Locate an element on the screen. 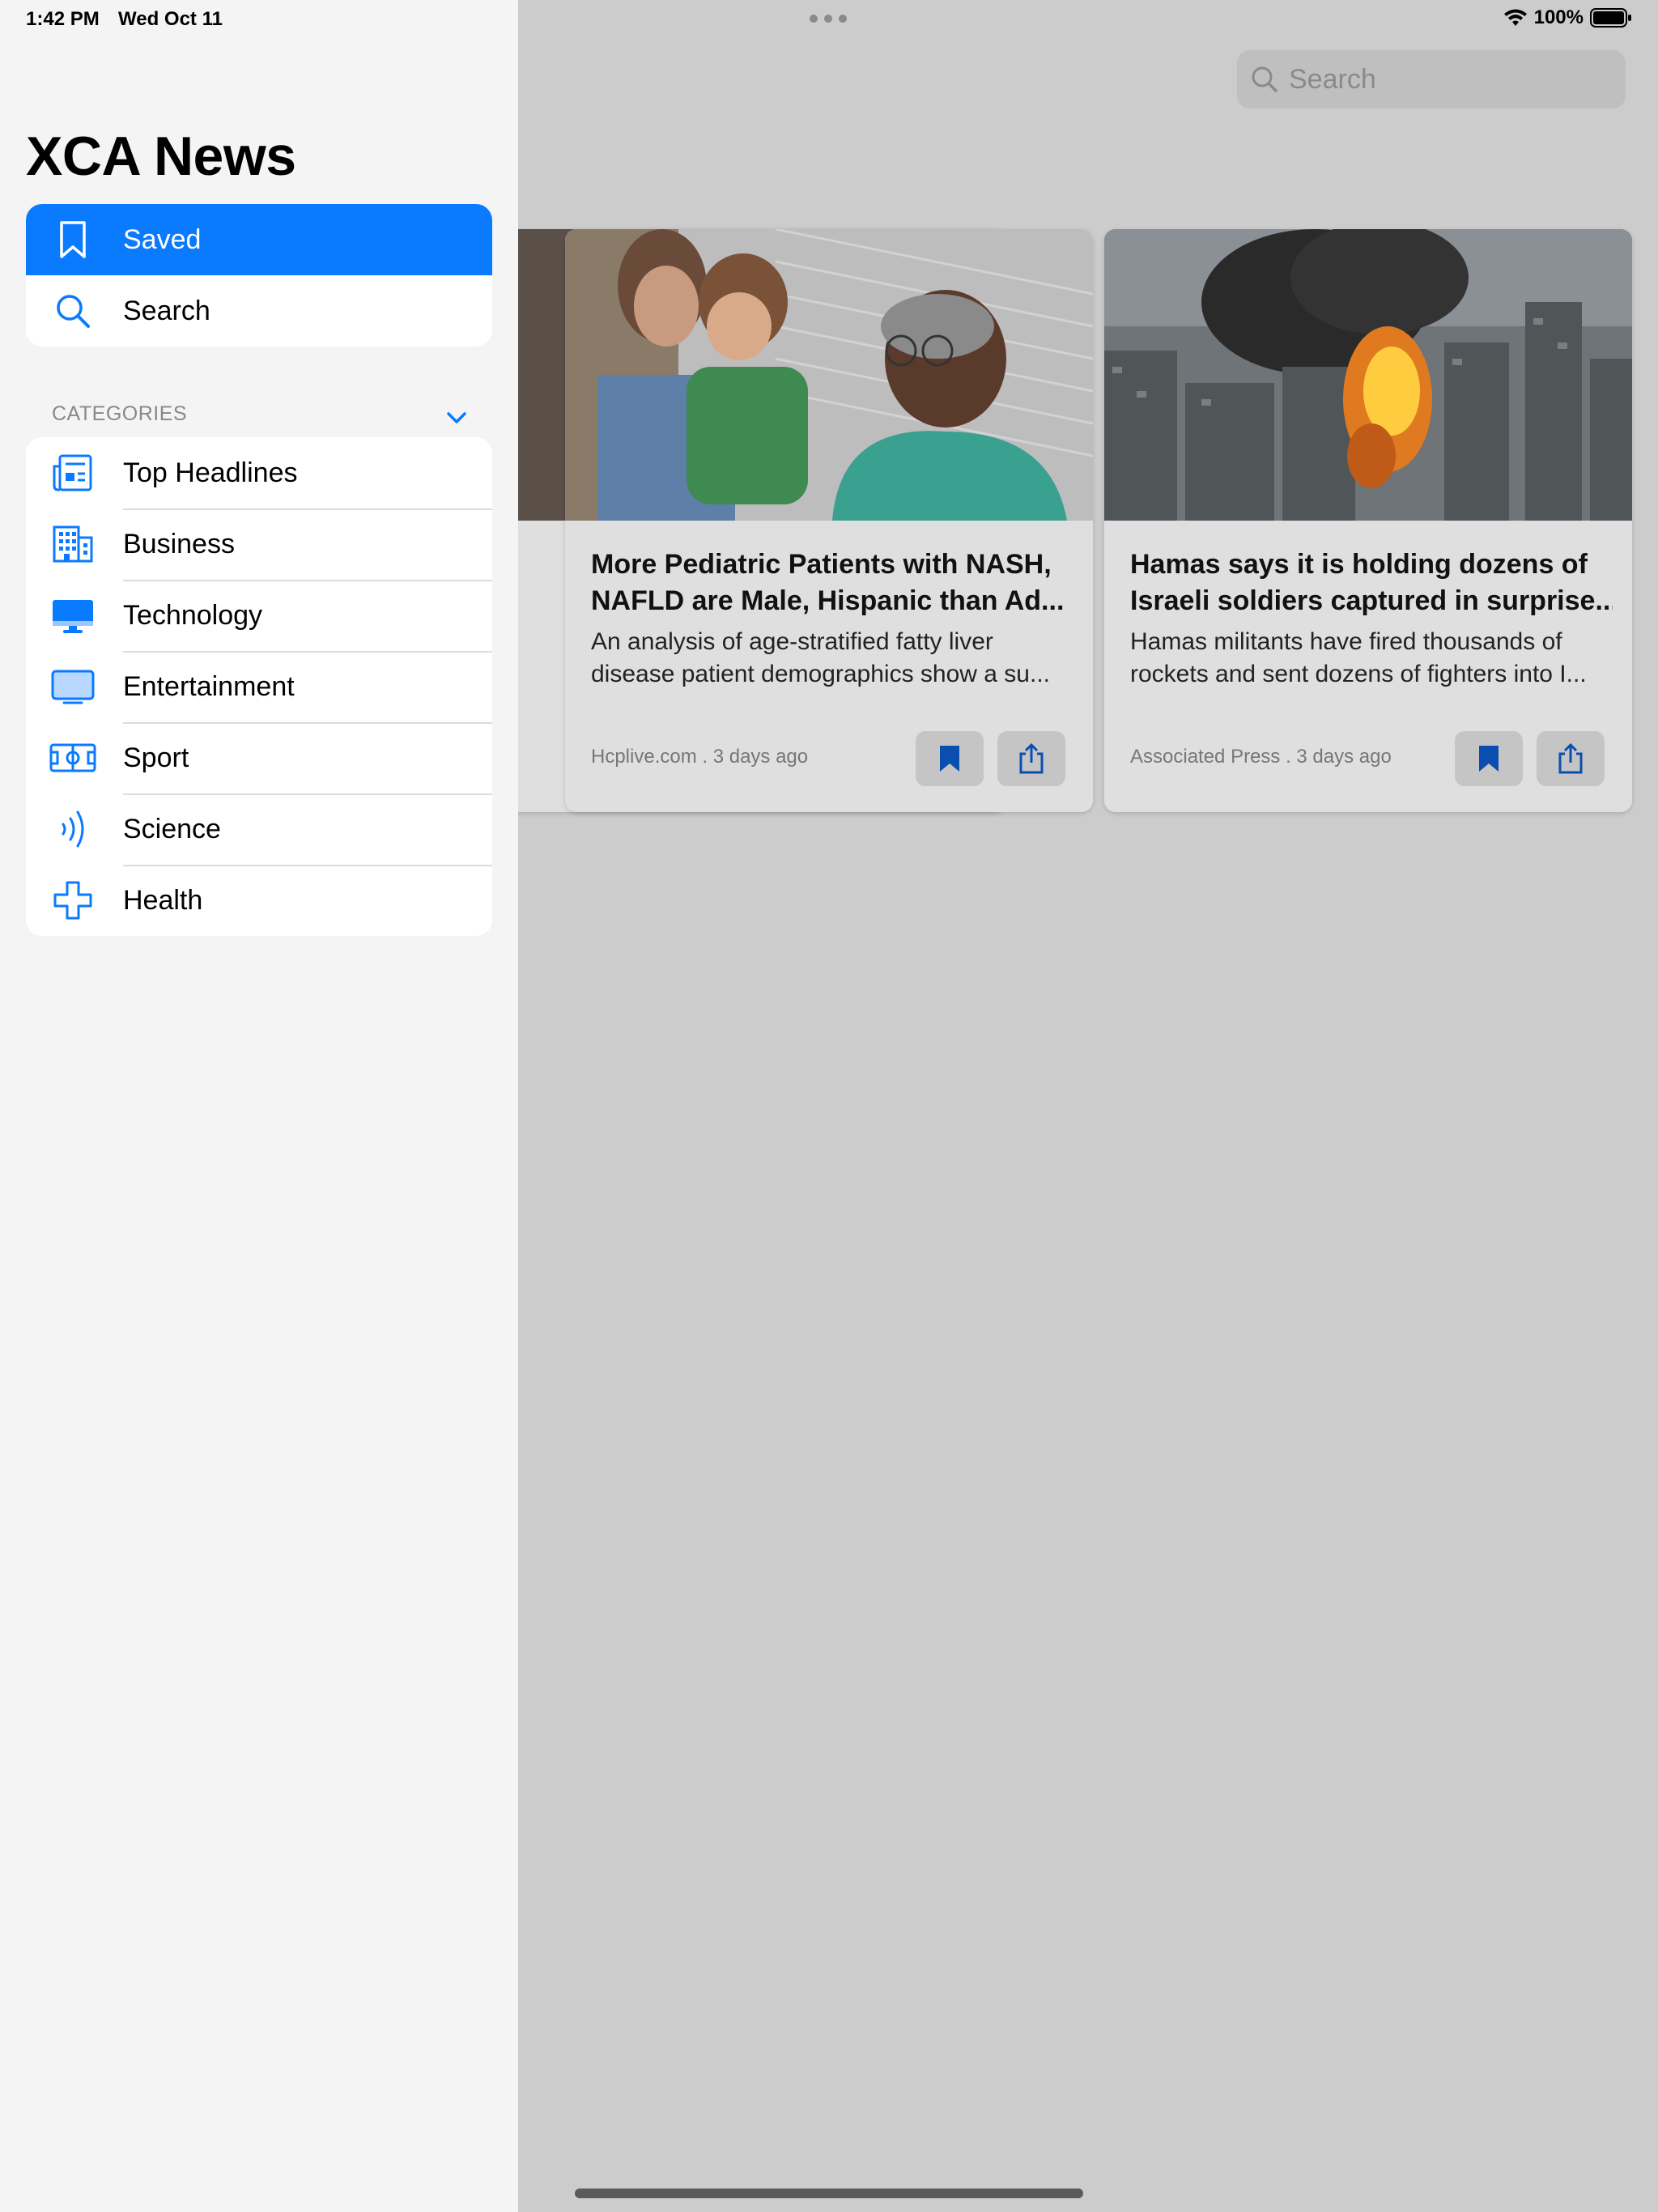 The image size is (1658, 2212). sports-field-icon is located at coordinates (73, 758).